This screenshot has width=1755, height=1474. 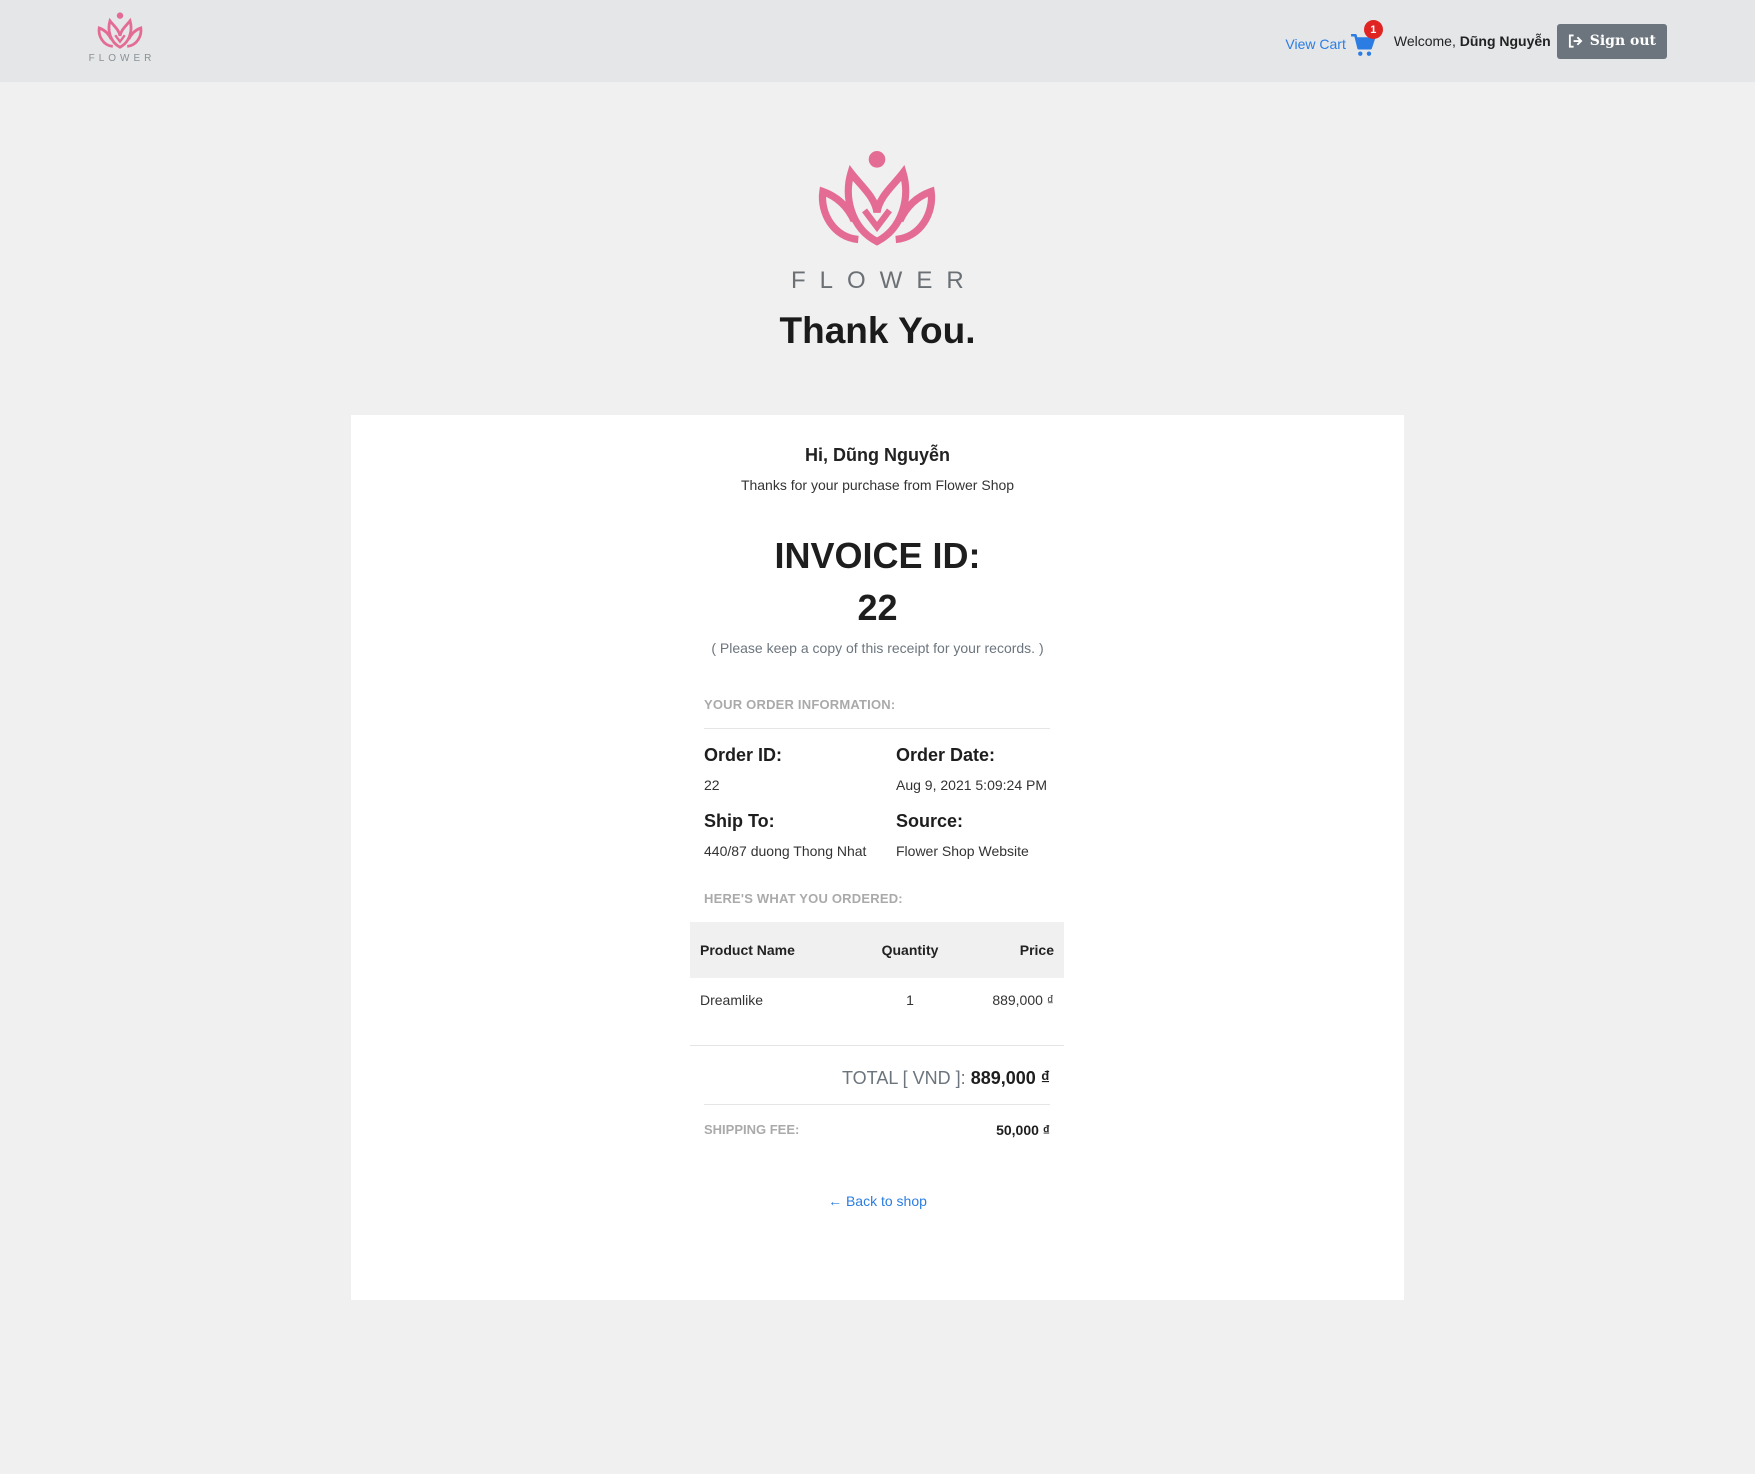 I want to click on hero-logo: FLOWER, so click(x=877, y=222).